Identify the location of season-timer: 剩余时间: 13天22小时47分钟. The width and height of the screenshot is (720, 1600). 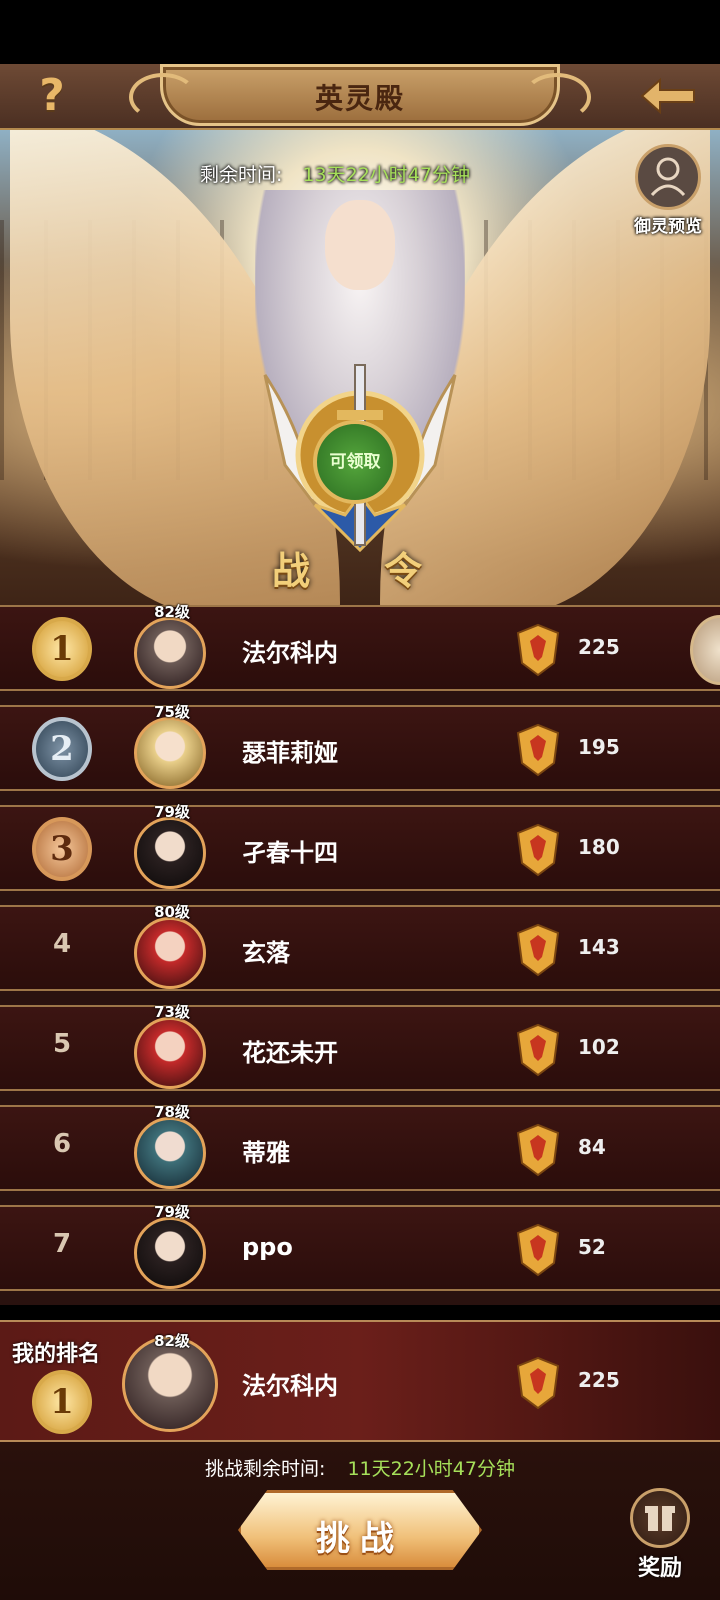
(335, 173).